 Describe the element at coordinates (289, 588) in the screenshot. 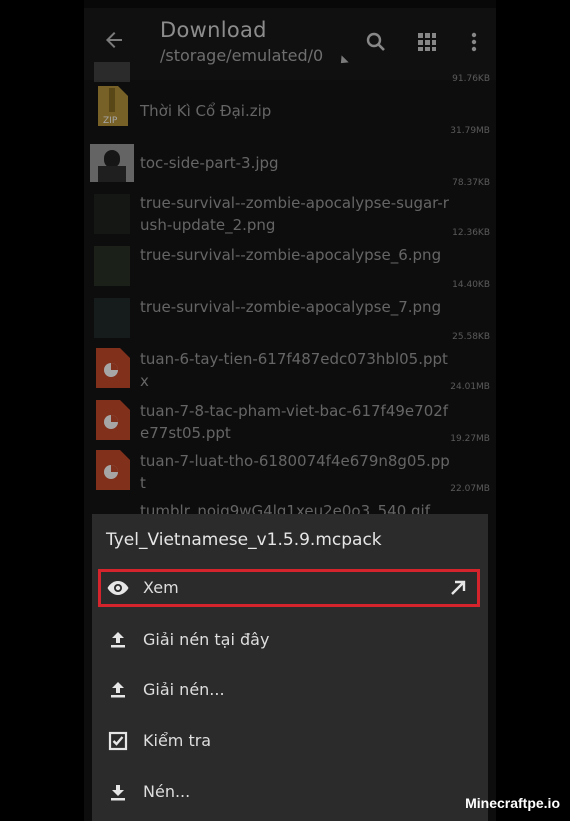

I see `highlight-frame` at that location.